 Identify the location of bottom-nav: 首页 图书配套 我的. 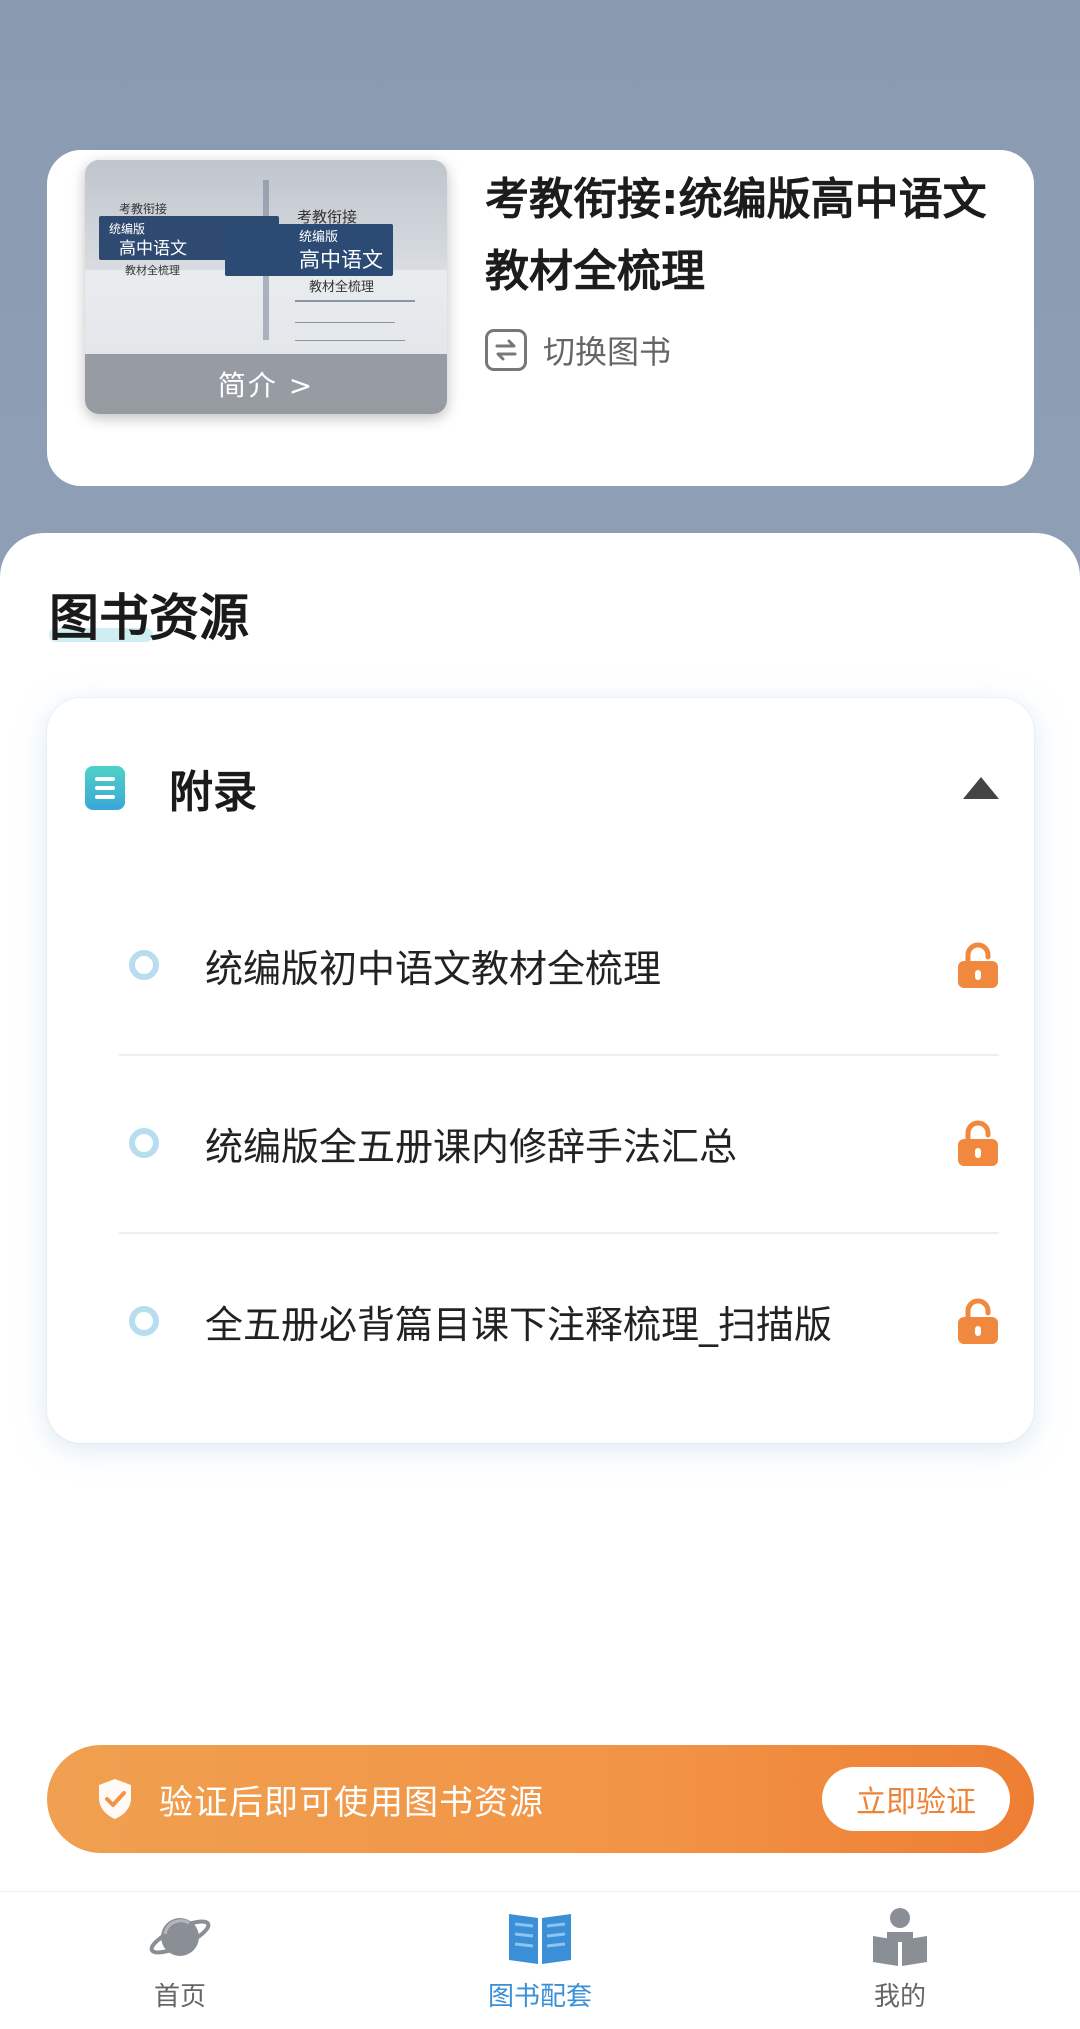
(540, 1960).